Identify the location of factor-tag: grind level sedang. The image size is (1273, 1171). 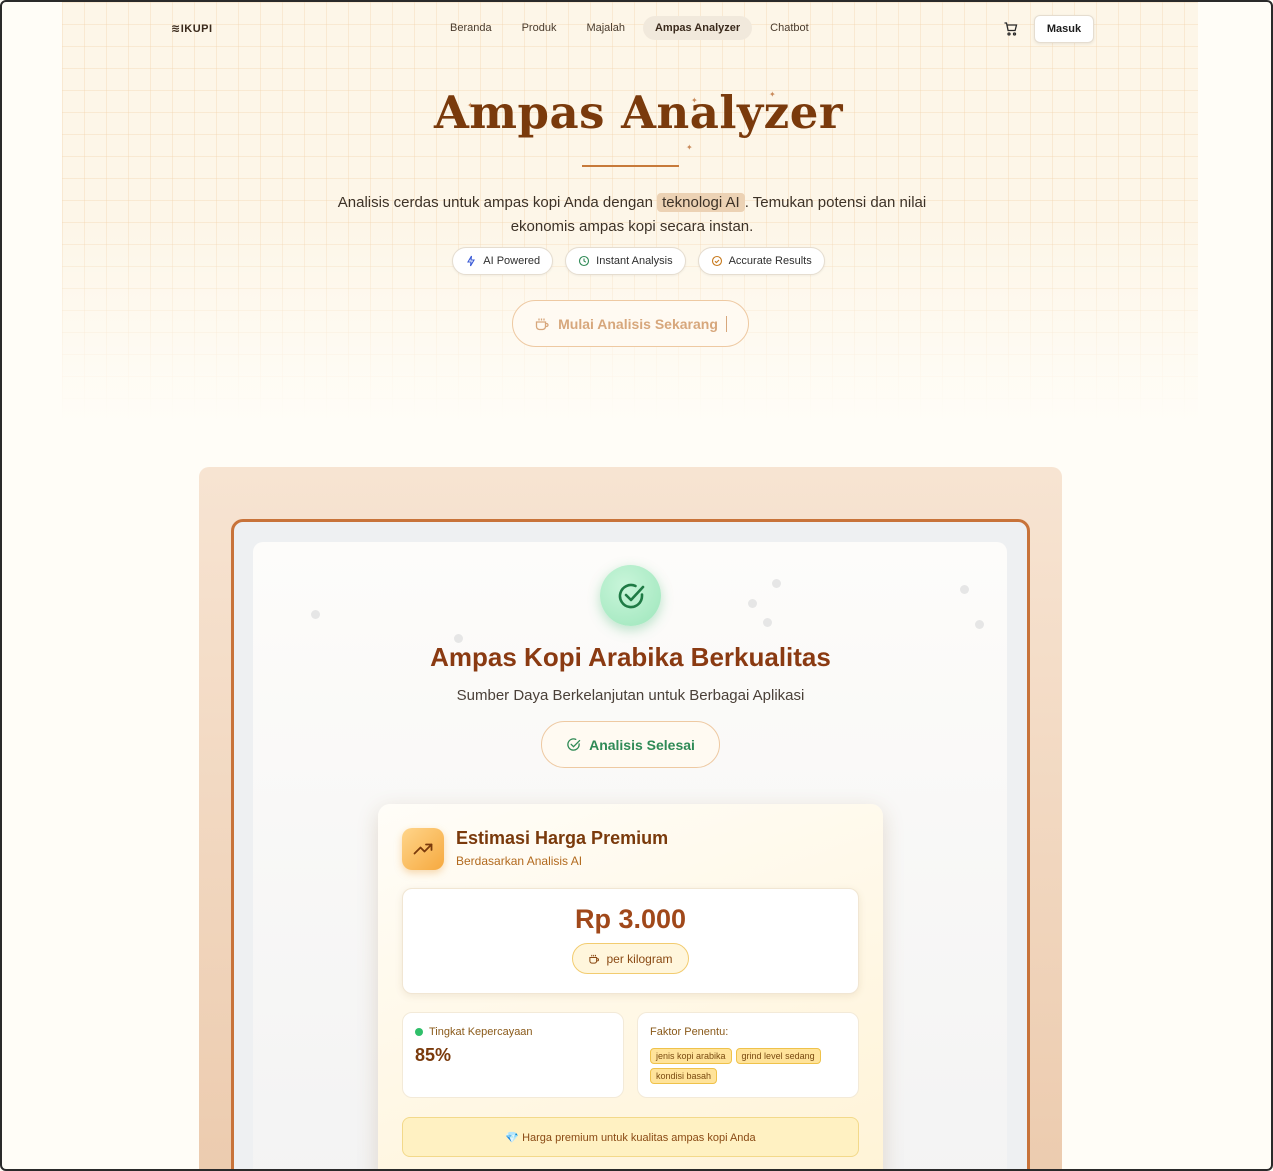
(778, 1056).